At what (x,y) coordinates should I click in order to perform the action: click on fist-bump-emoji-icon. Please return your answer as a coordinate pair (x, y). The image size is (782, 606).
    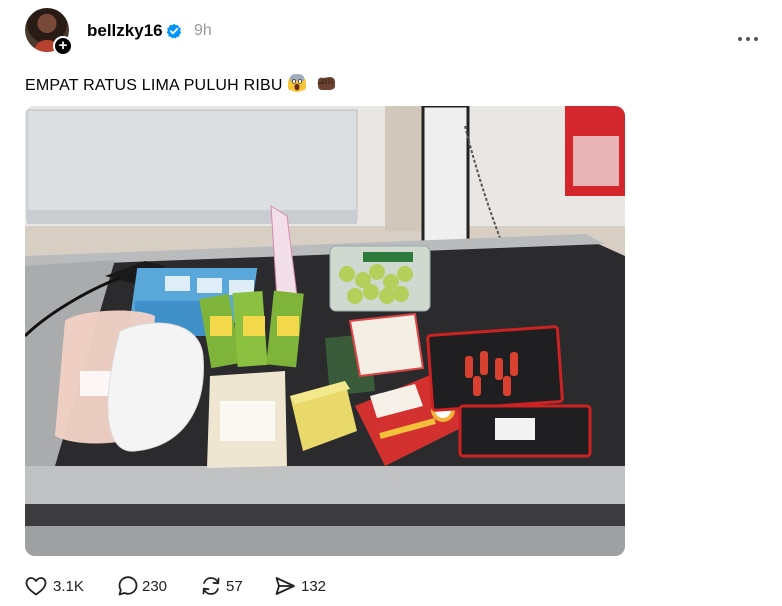
    Looking at the image, I should click on (326, 83).